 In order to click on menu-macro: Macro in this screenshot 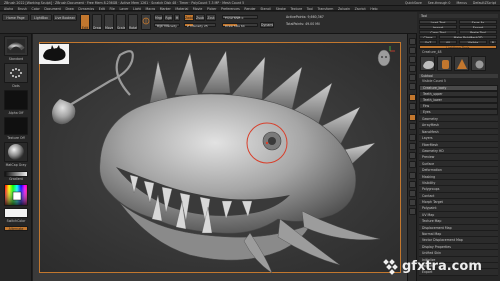, I will do `click(151, 9)`.